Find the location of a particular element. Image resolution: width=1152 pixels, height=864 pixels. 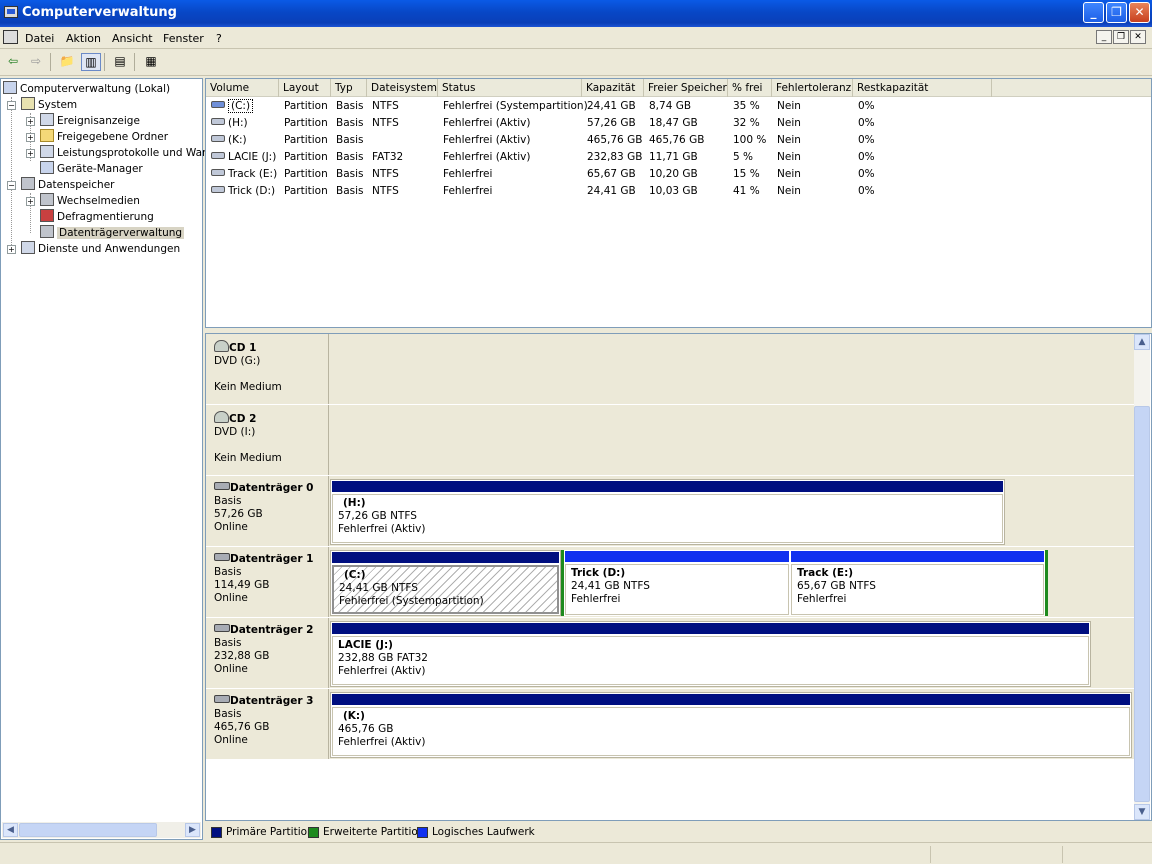

table-cell: Track (E:) is located at coordinates (244, 174).